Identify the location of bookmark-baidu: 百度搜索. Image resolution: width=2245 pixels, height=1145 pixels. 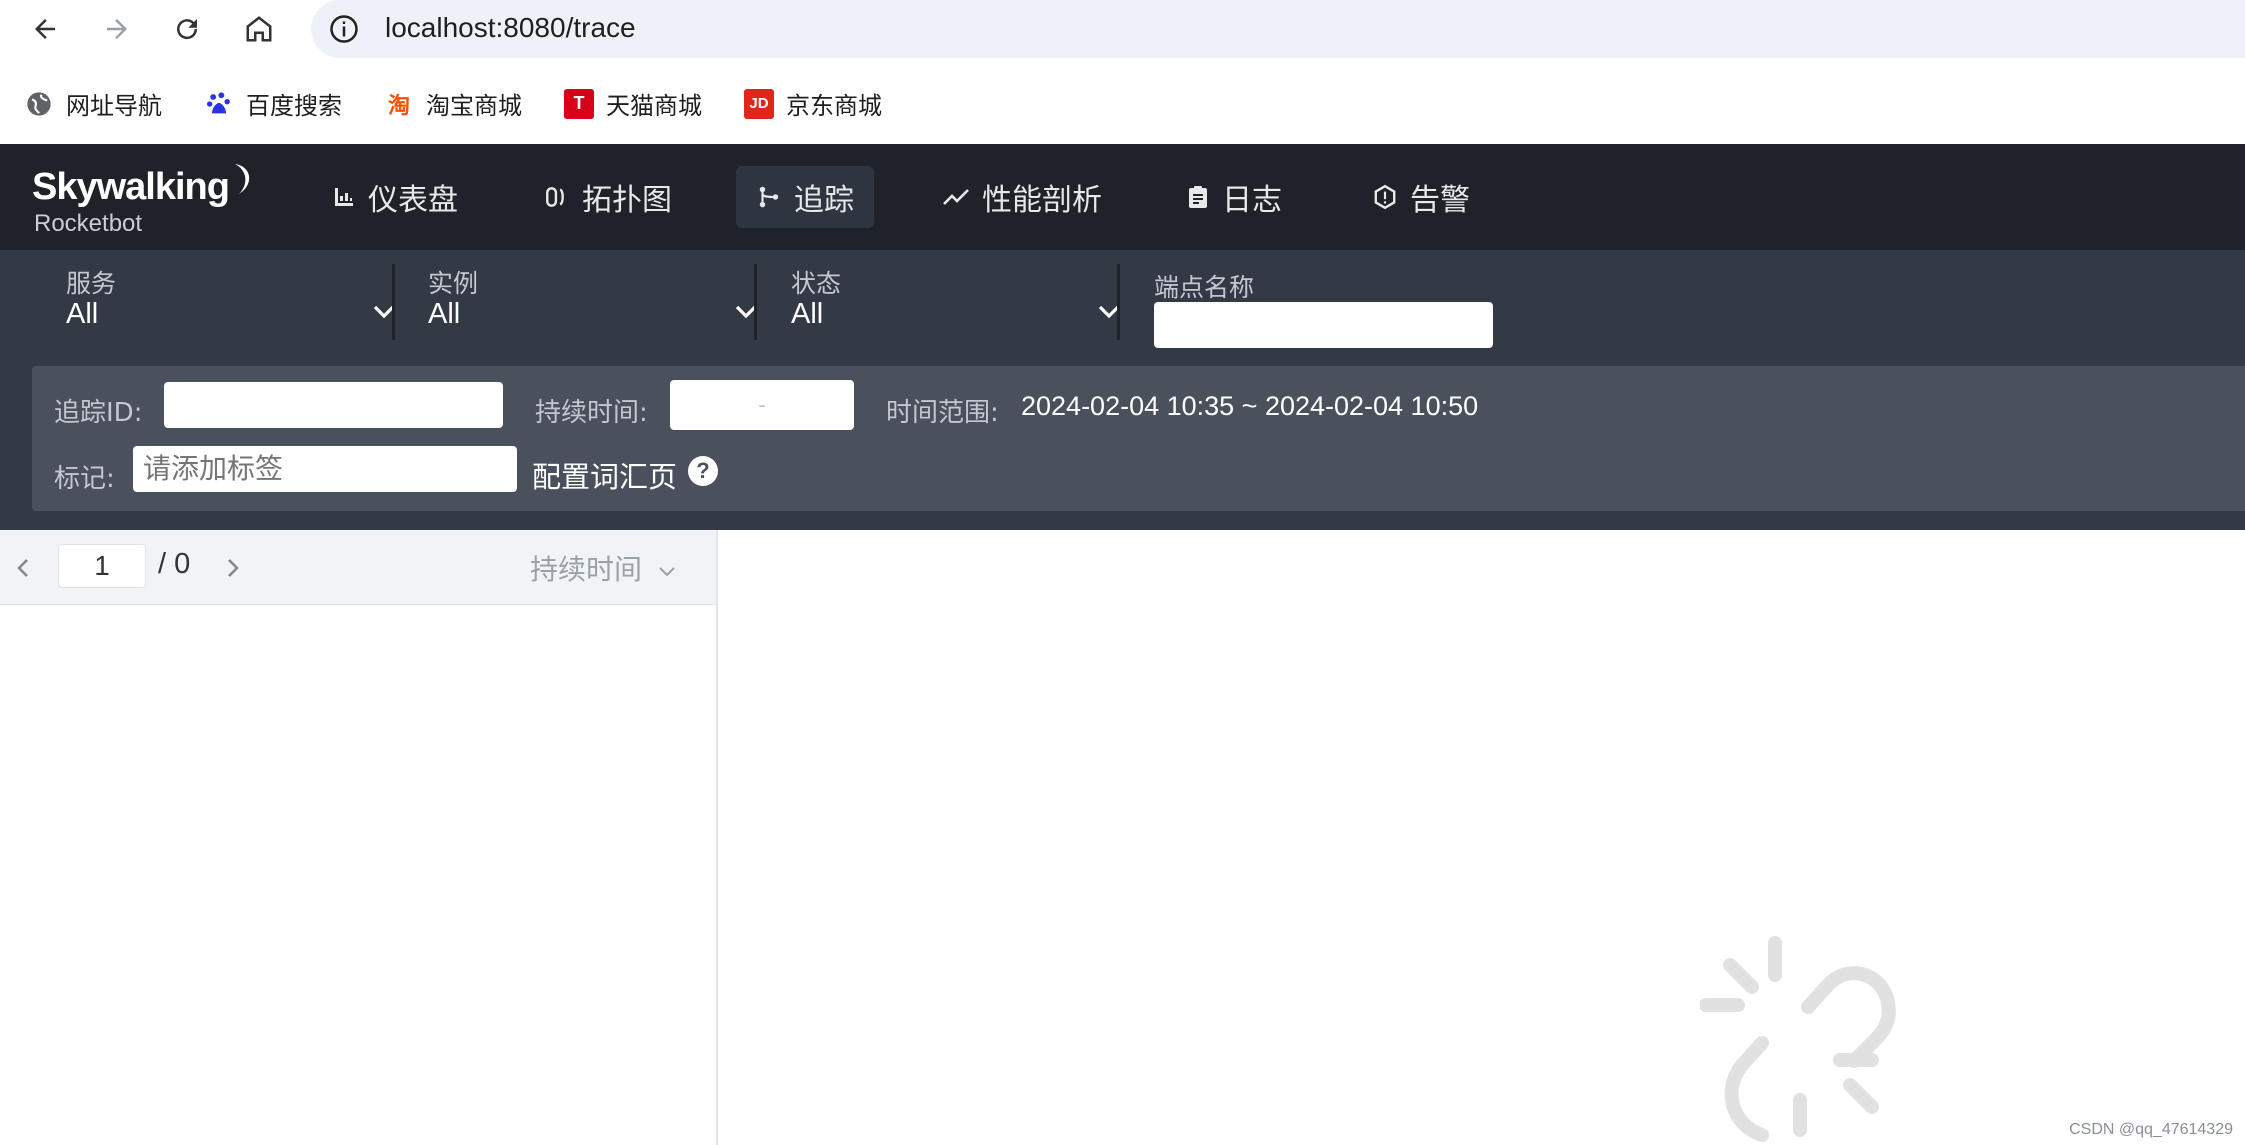
(273, 103).